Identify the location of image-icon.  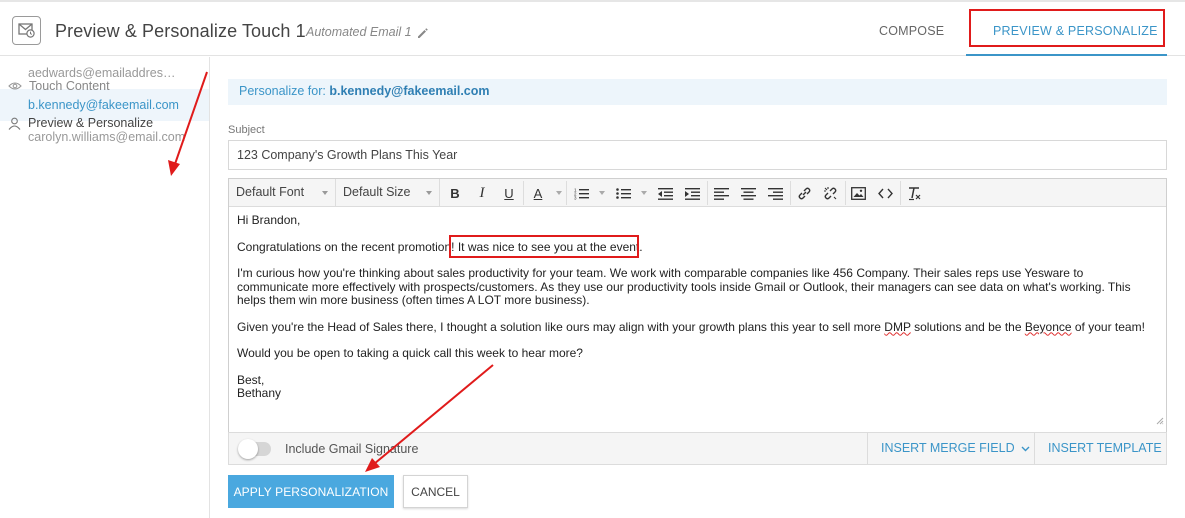
(858, 193).